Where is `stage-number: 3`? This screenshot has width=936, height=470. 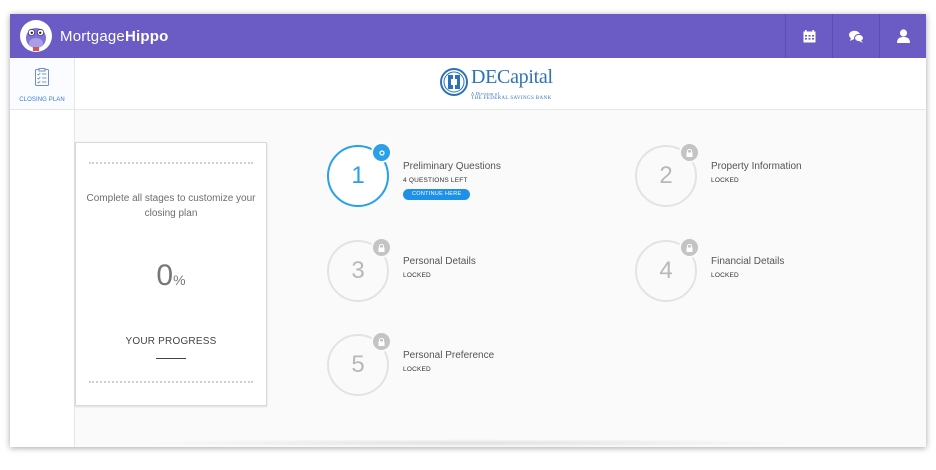
stage-number: 3 is located at coordinates (358, 270).